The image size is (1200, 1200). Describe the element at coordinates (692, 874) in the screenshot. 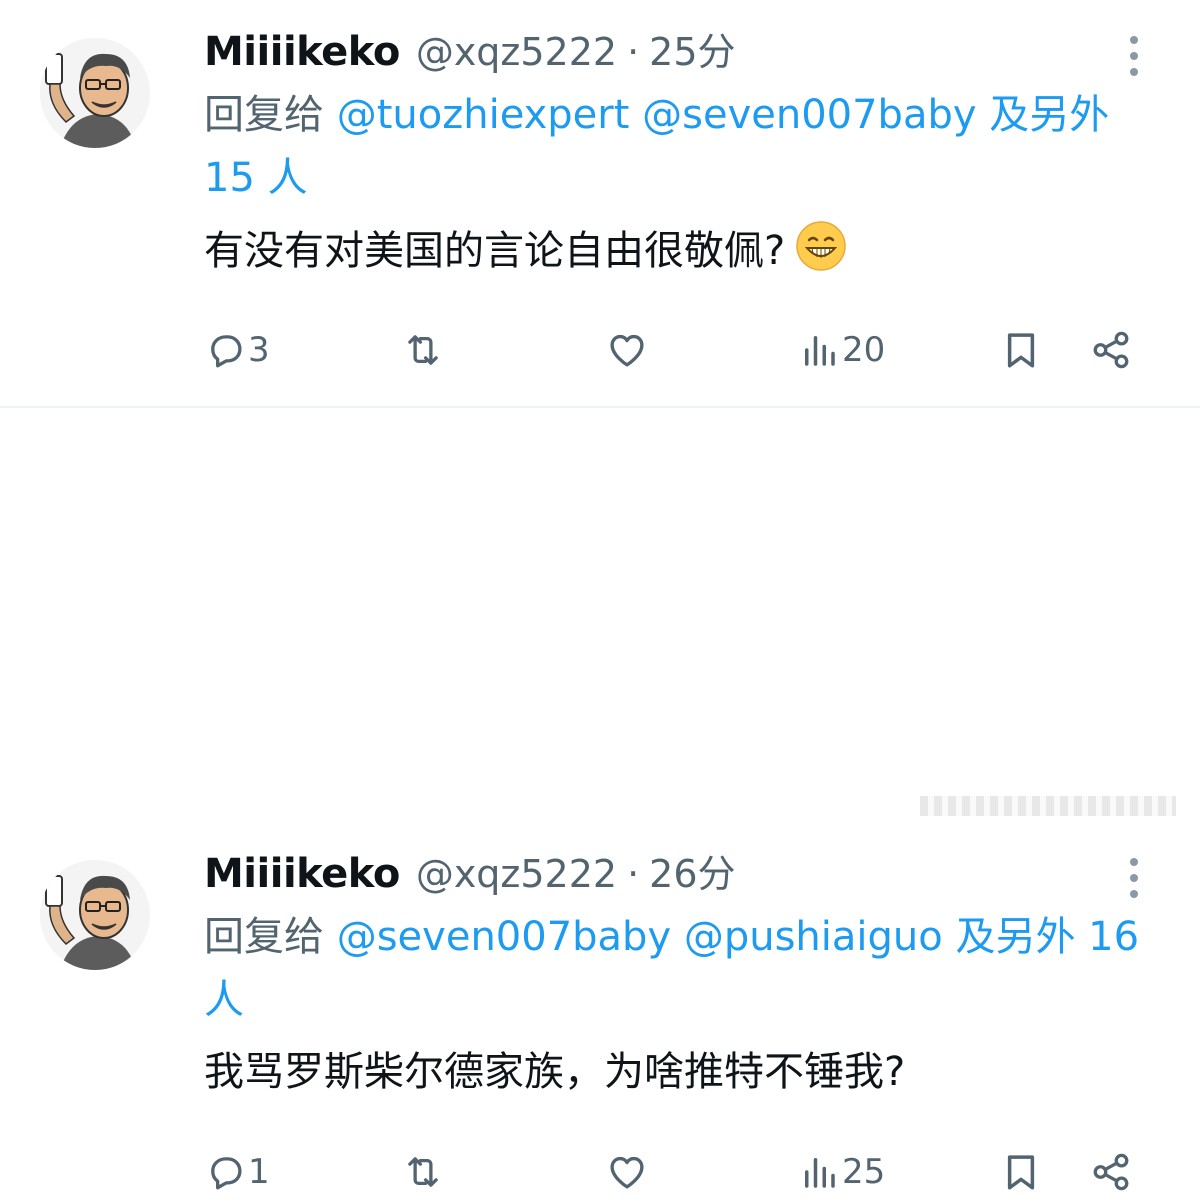

I see `timestamp: 26分` at that location.